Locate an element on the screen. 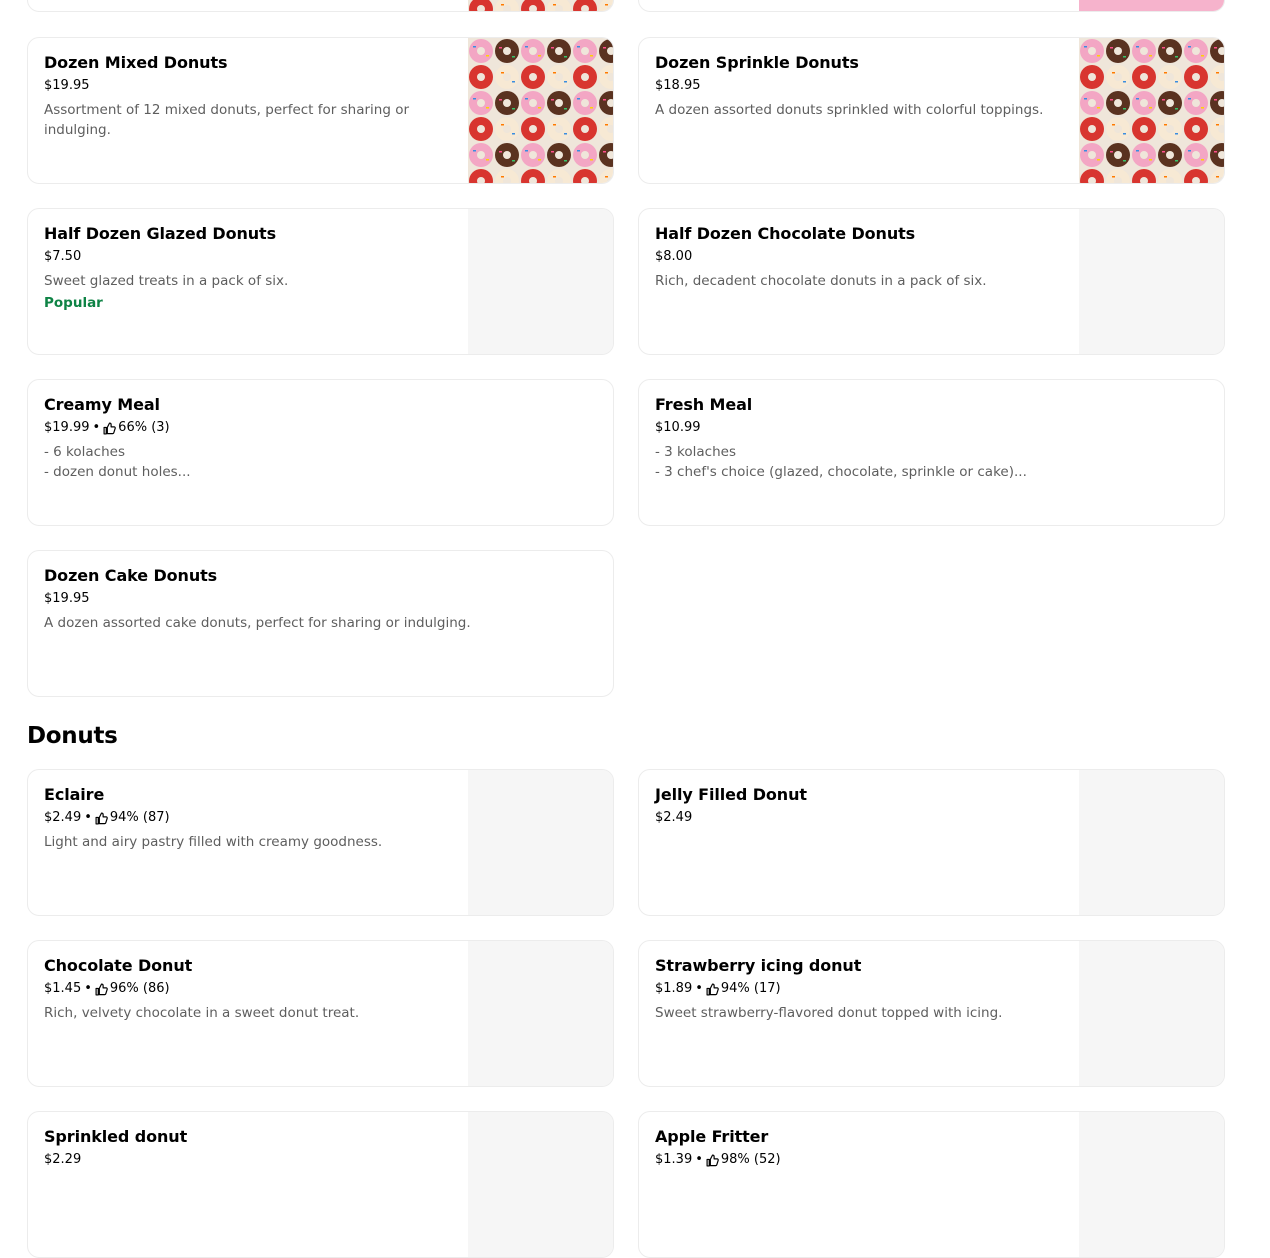  item-rating: 96% (86) is located at coordinates (139, 988).